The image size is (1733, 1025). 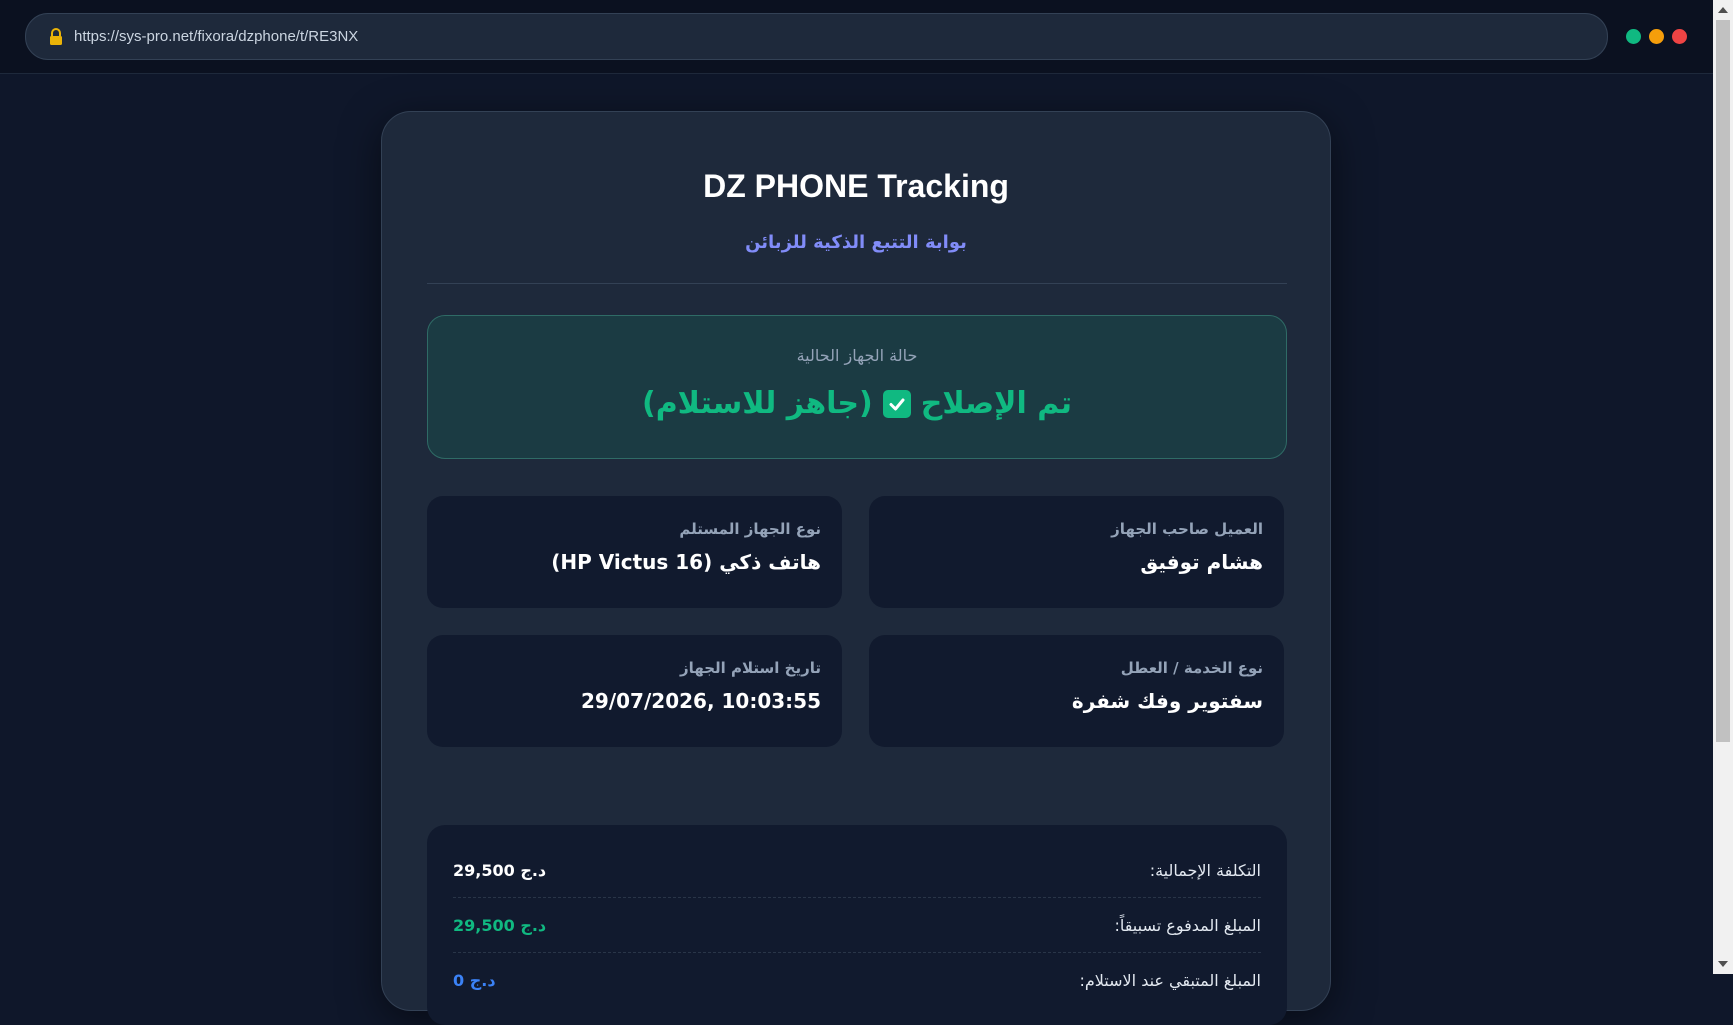 What do you see at coordinates (750, 668) in the screenshot?
I see `date-label: تاريخ استلام الجهاز` at bounding box center [750, 668].